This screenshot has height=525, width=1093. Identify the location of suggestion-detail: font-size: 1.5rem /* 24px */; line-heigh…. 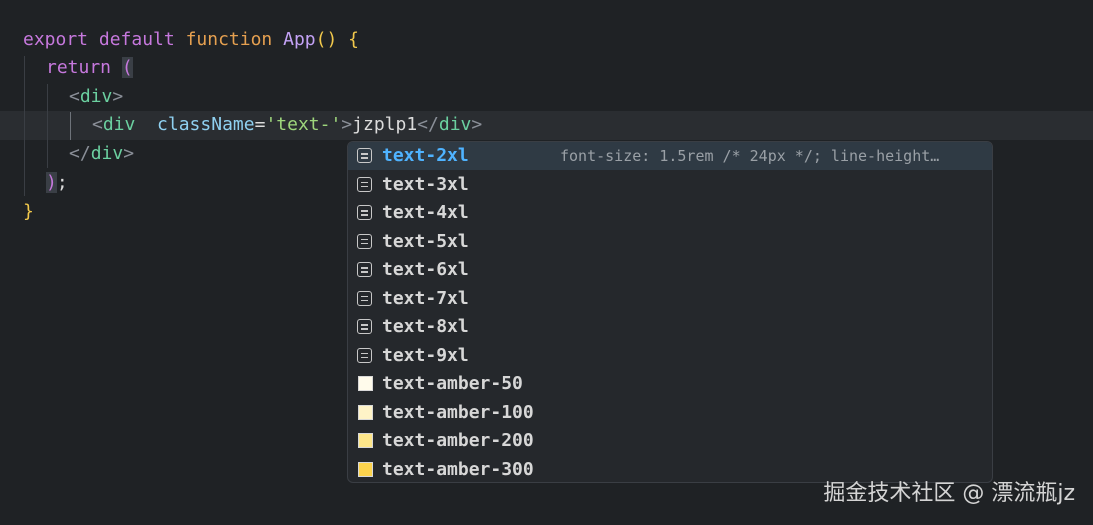
(750, 156).